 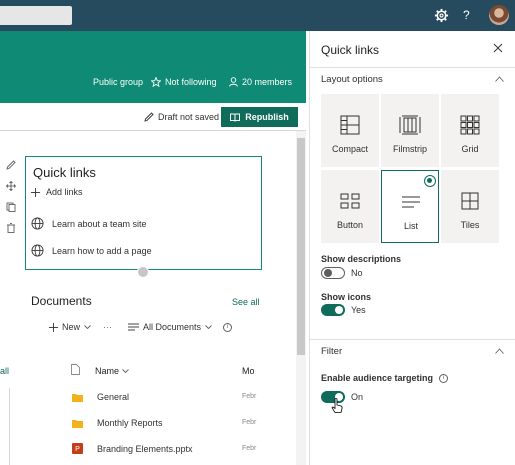 What do you see at coordinates (107, 327) in the screenshot?
I see `more-button: ···` at bounding box center [107, 327].